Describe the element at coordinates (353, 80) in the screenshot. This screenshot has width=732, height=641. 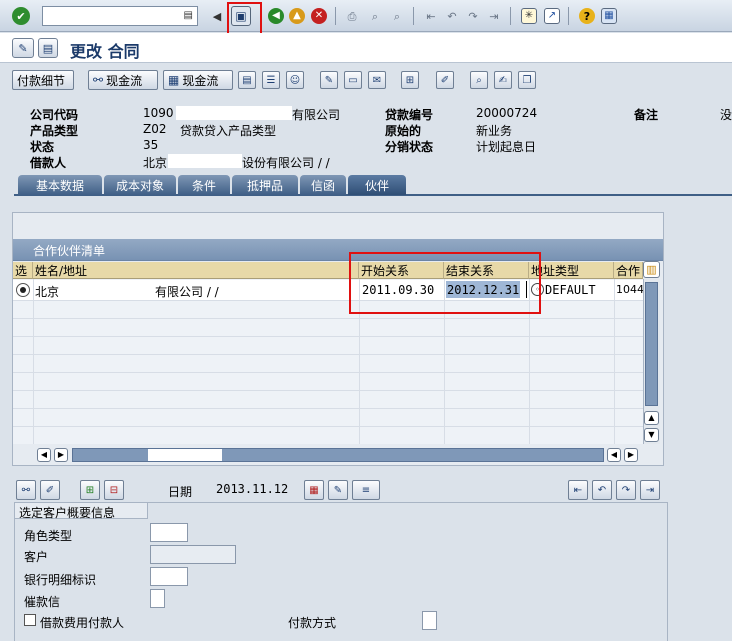
I see `folder-icon: ▭` at that location.